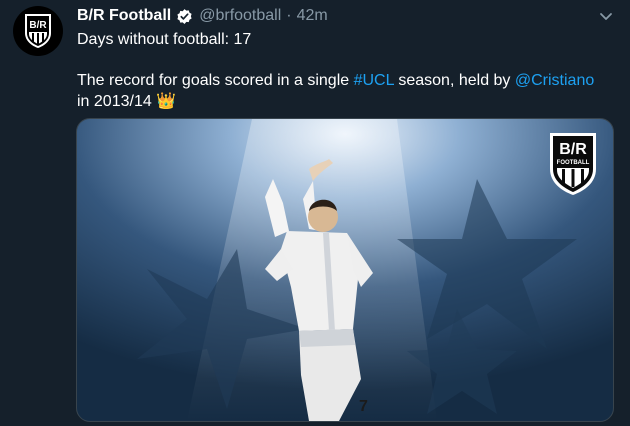 The width and height of the screenshot is (630, 426). I want to click on text-segment: season, held by, so click(454, 80).